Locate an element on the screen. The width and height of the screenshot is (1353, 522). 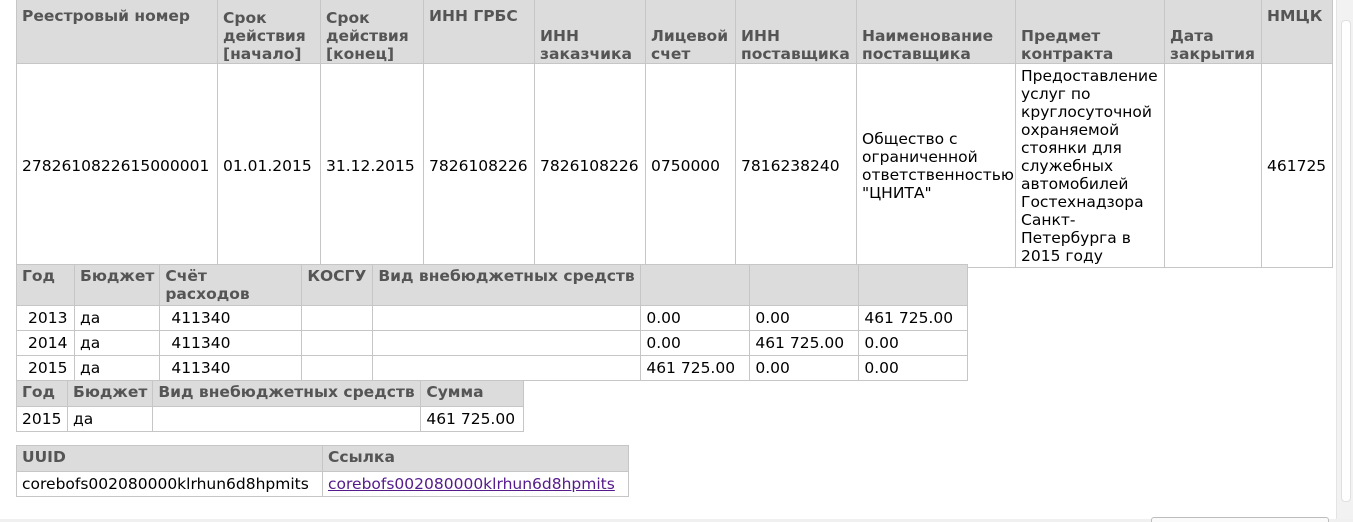
col-inn-customer: ИНН заказчика is located at coordinates (590, 32).